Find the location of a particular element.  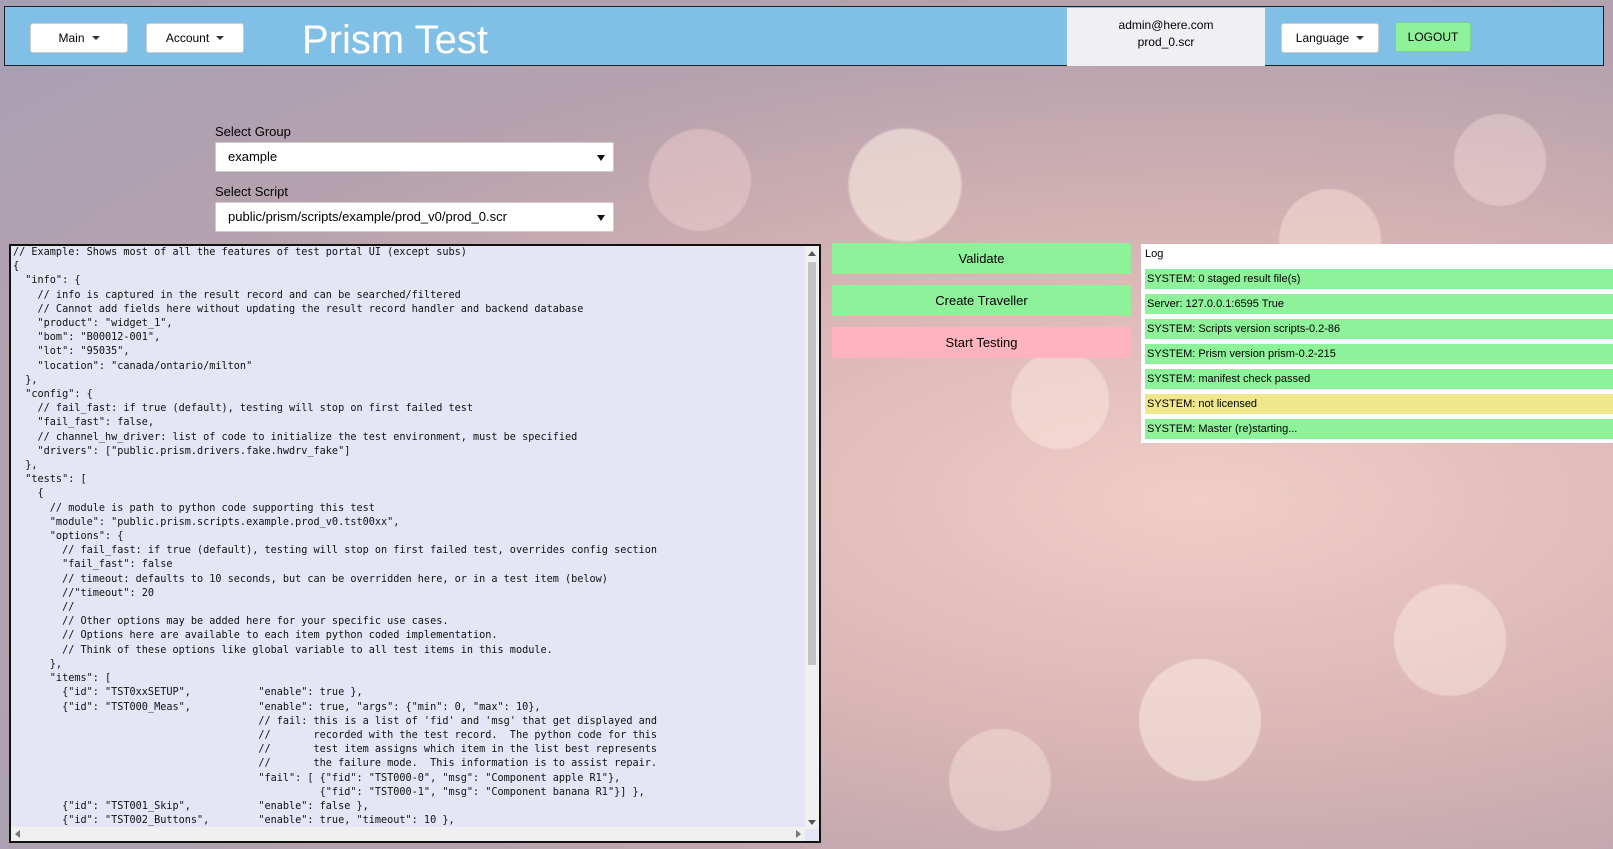

scroll-left-arrow-icon is located at coordinates (17, 834).